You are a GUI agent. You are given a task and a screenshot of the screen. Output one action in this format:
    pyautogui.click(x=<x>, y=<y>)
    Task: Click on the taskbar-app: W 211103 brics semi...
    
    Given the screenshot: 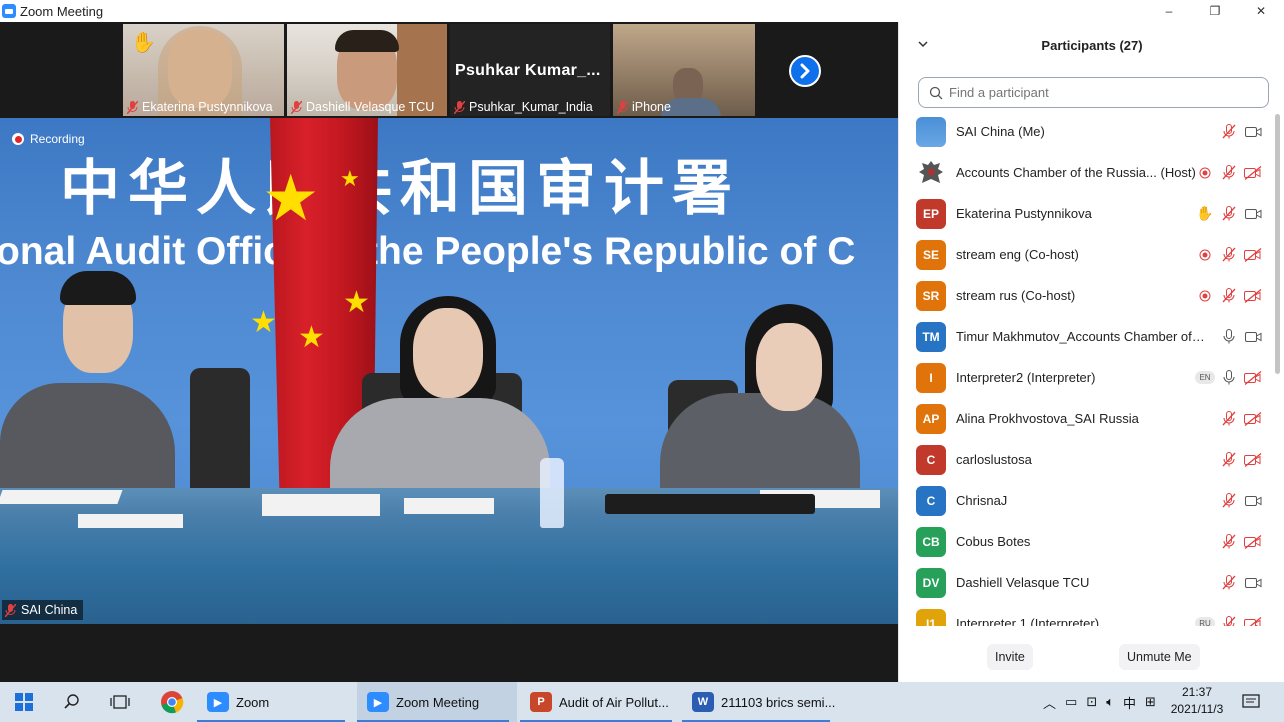 What is the action you would take?
    pyautogui.click(x=760, y=702)
    